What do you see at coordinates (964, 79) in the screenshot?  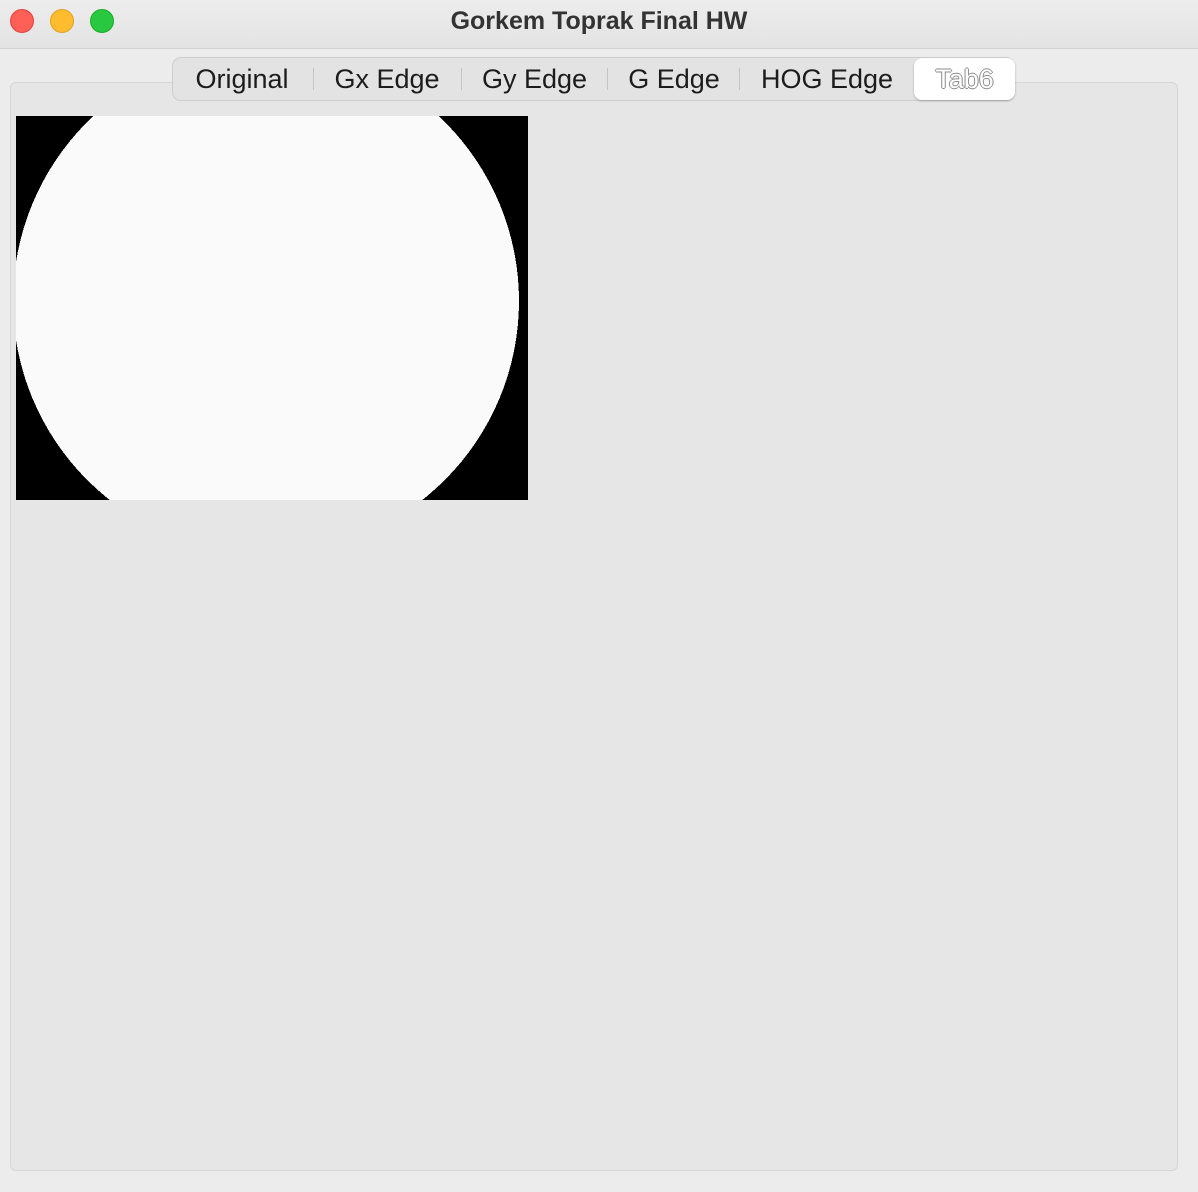 I see `tab-tab6: Tab6` at bounding box center [964, 79].